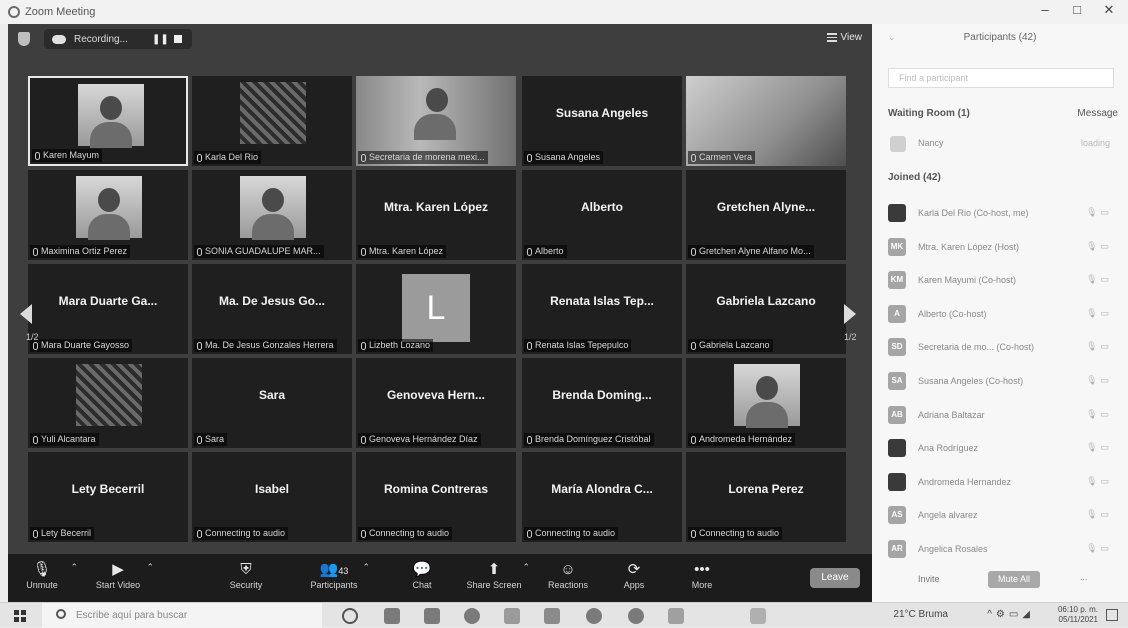 This screenshot has width=1128, height=628. Describe the element at coordinates (64, 439) in the screenshot. I see `tile-name-label: Yuli Alcantara` at that location.